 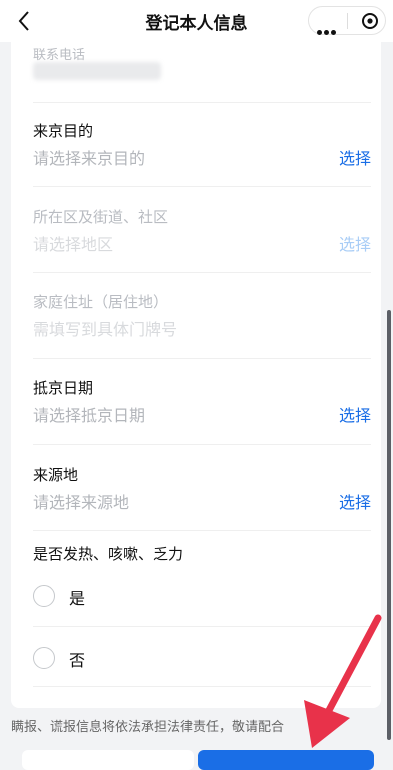 What do you see at coordinates (108, 554) in the screenshot?
I see `symptoms-question: 是否发热、咳嗽、乏力` at bounding box center [108, 554].